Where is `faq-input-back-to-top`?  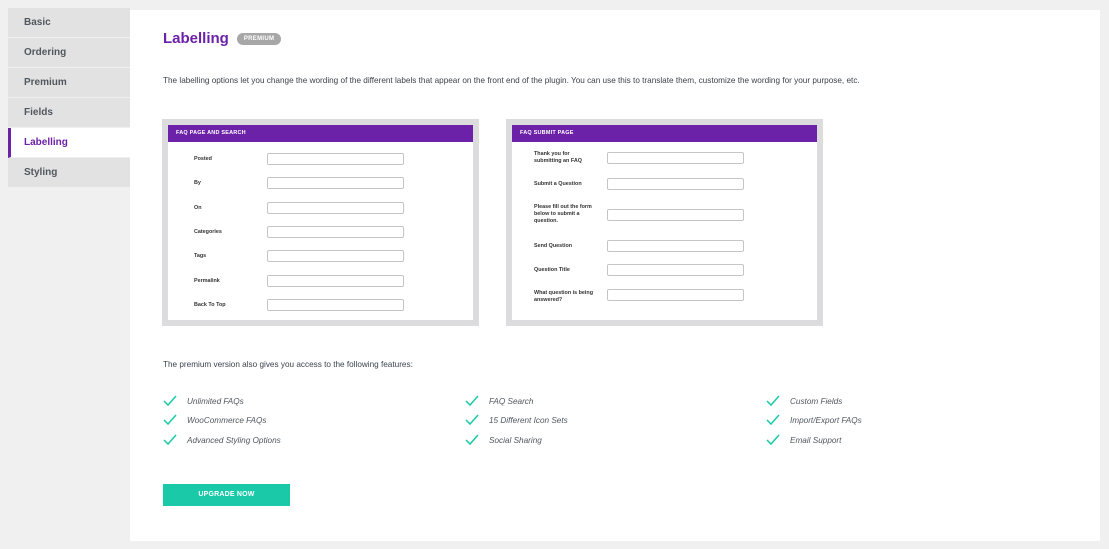
faq-input-back-to-top is located at coordinates (335, 305).